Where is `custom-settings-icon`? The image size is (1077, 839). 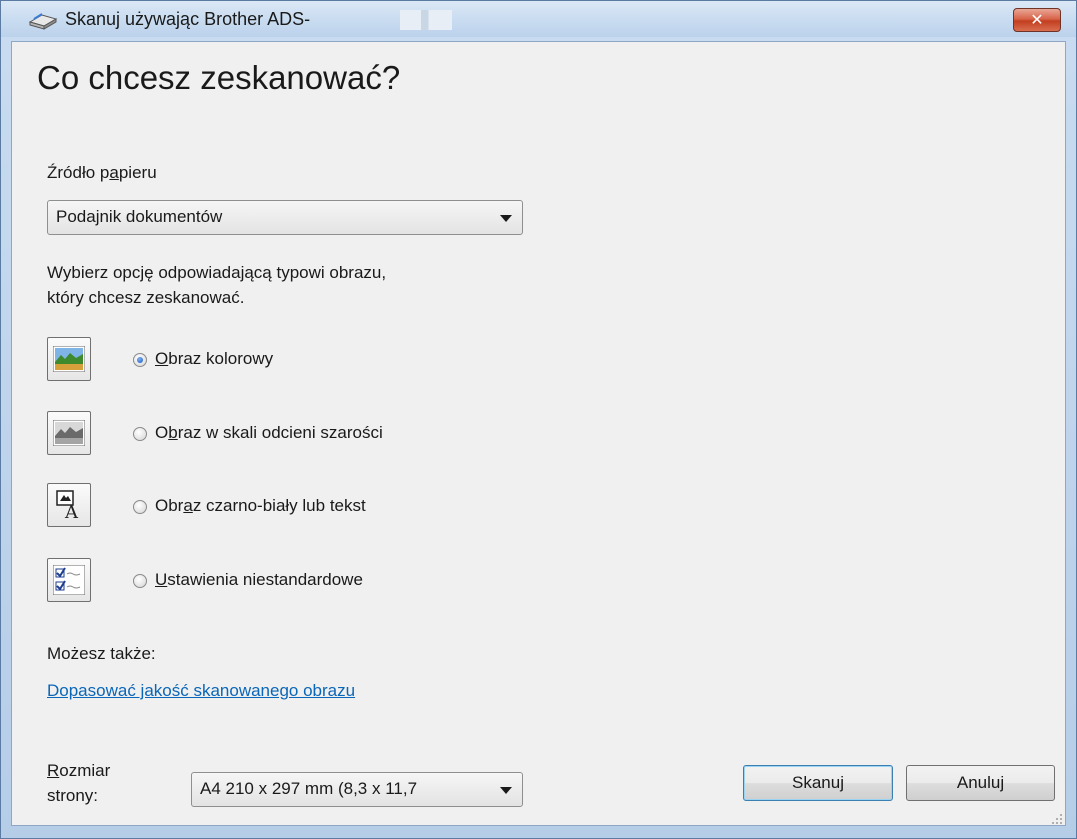
custom-settings-icon is located at coordinates (69, 580).